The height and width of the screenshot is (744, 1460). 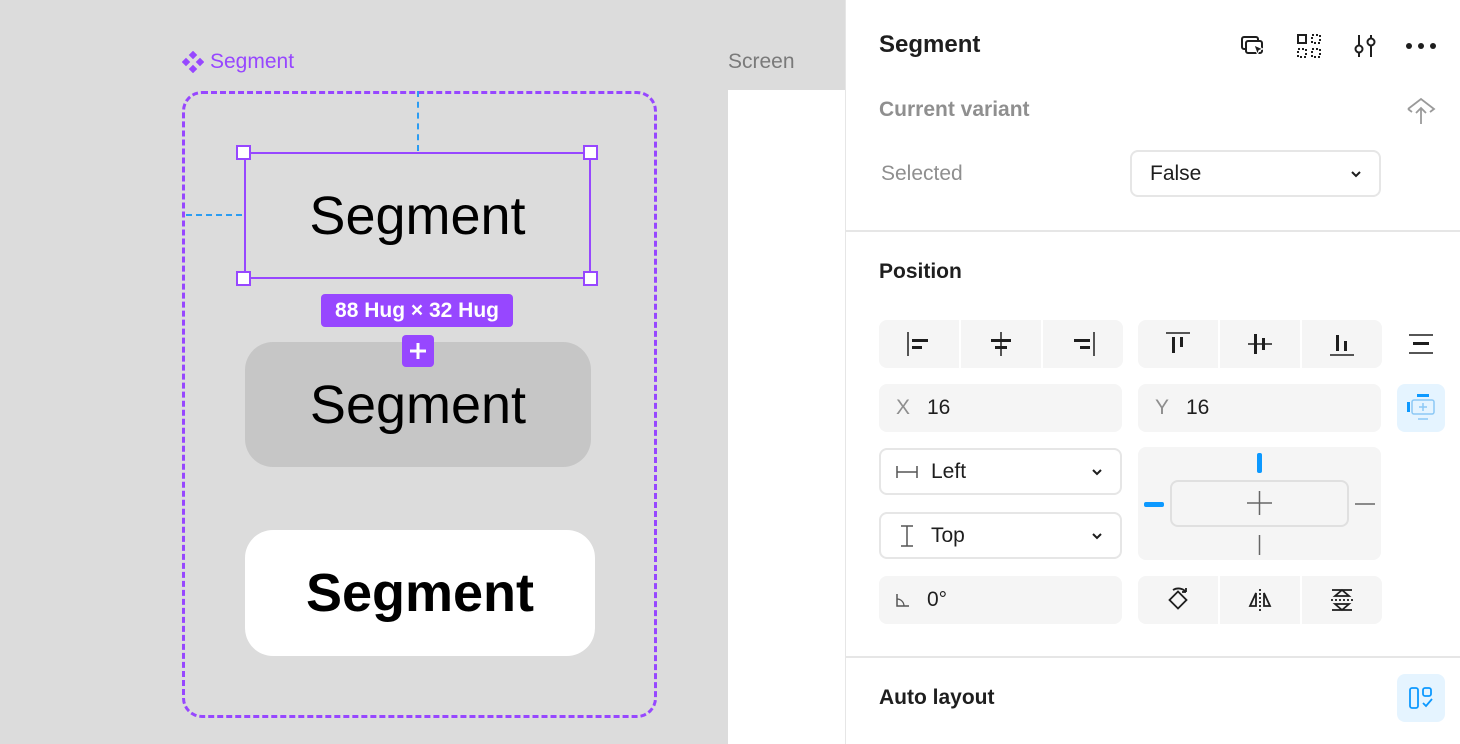 I want to click on horizontal-constraint-value: Left, so click(x=949, y=471).